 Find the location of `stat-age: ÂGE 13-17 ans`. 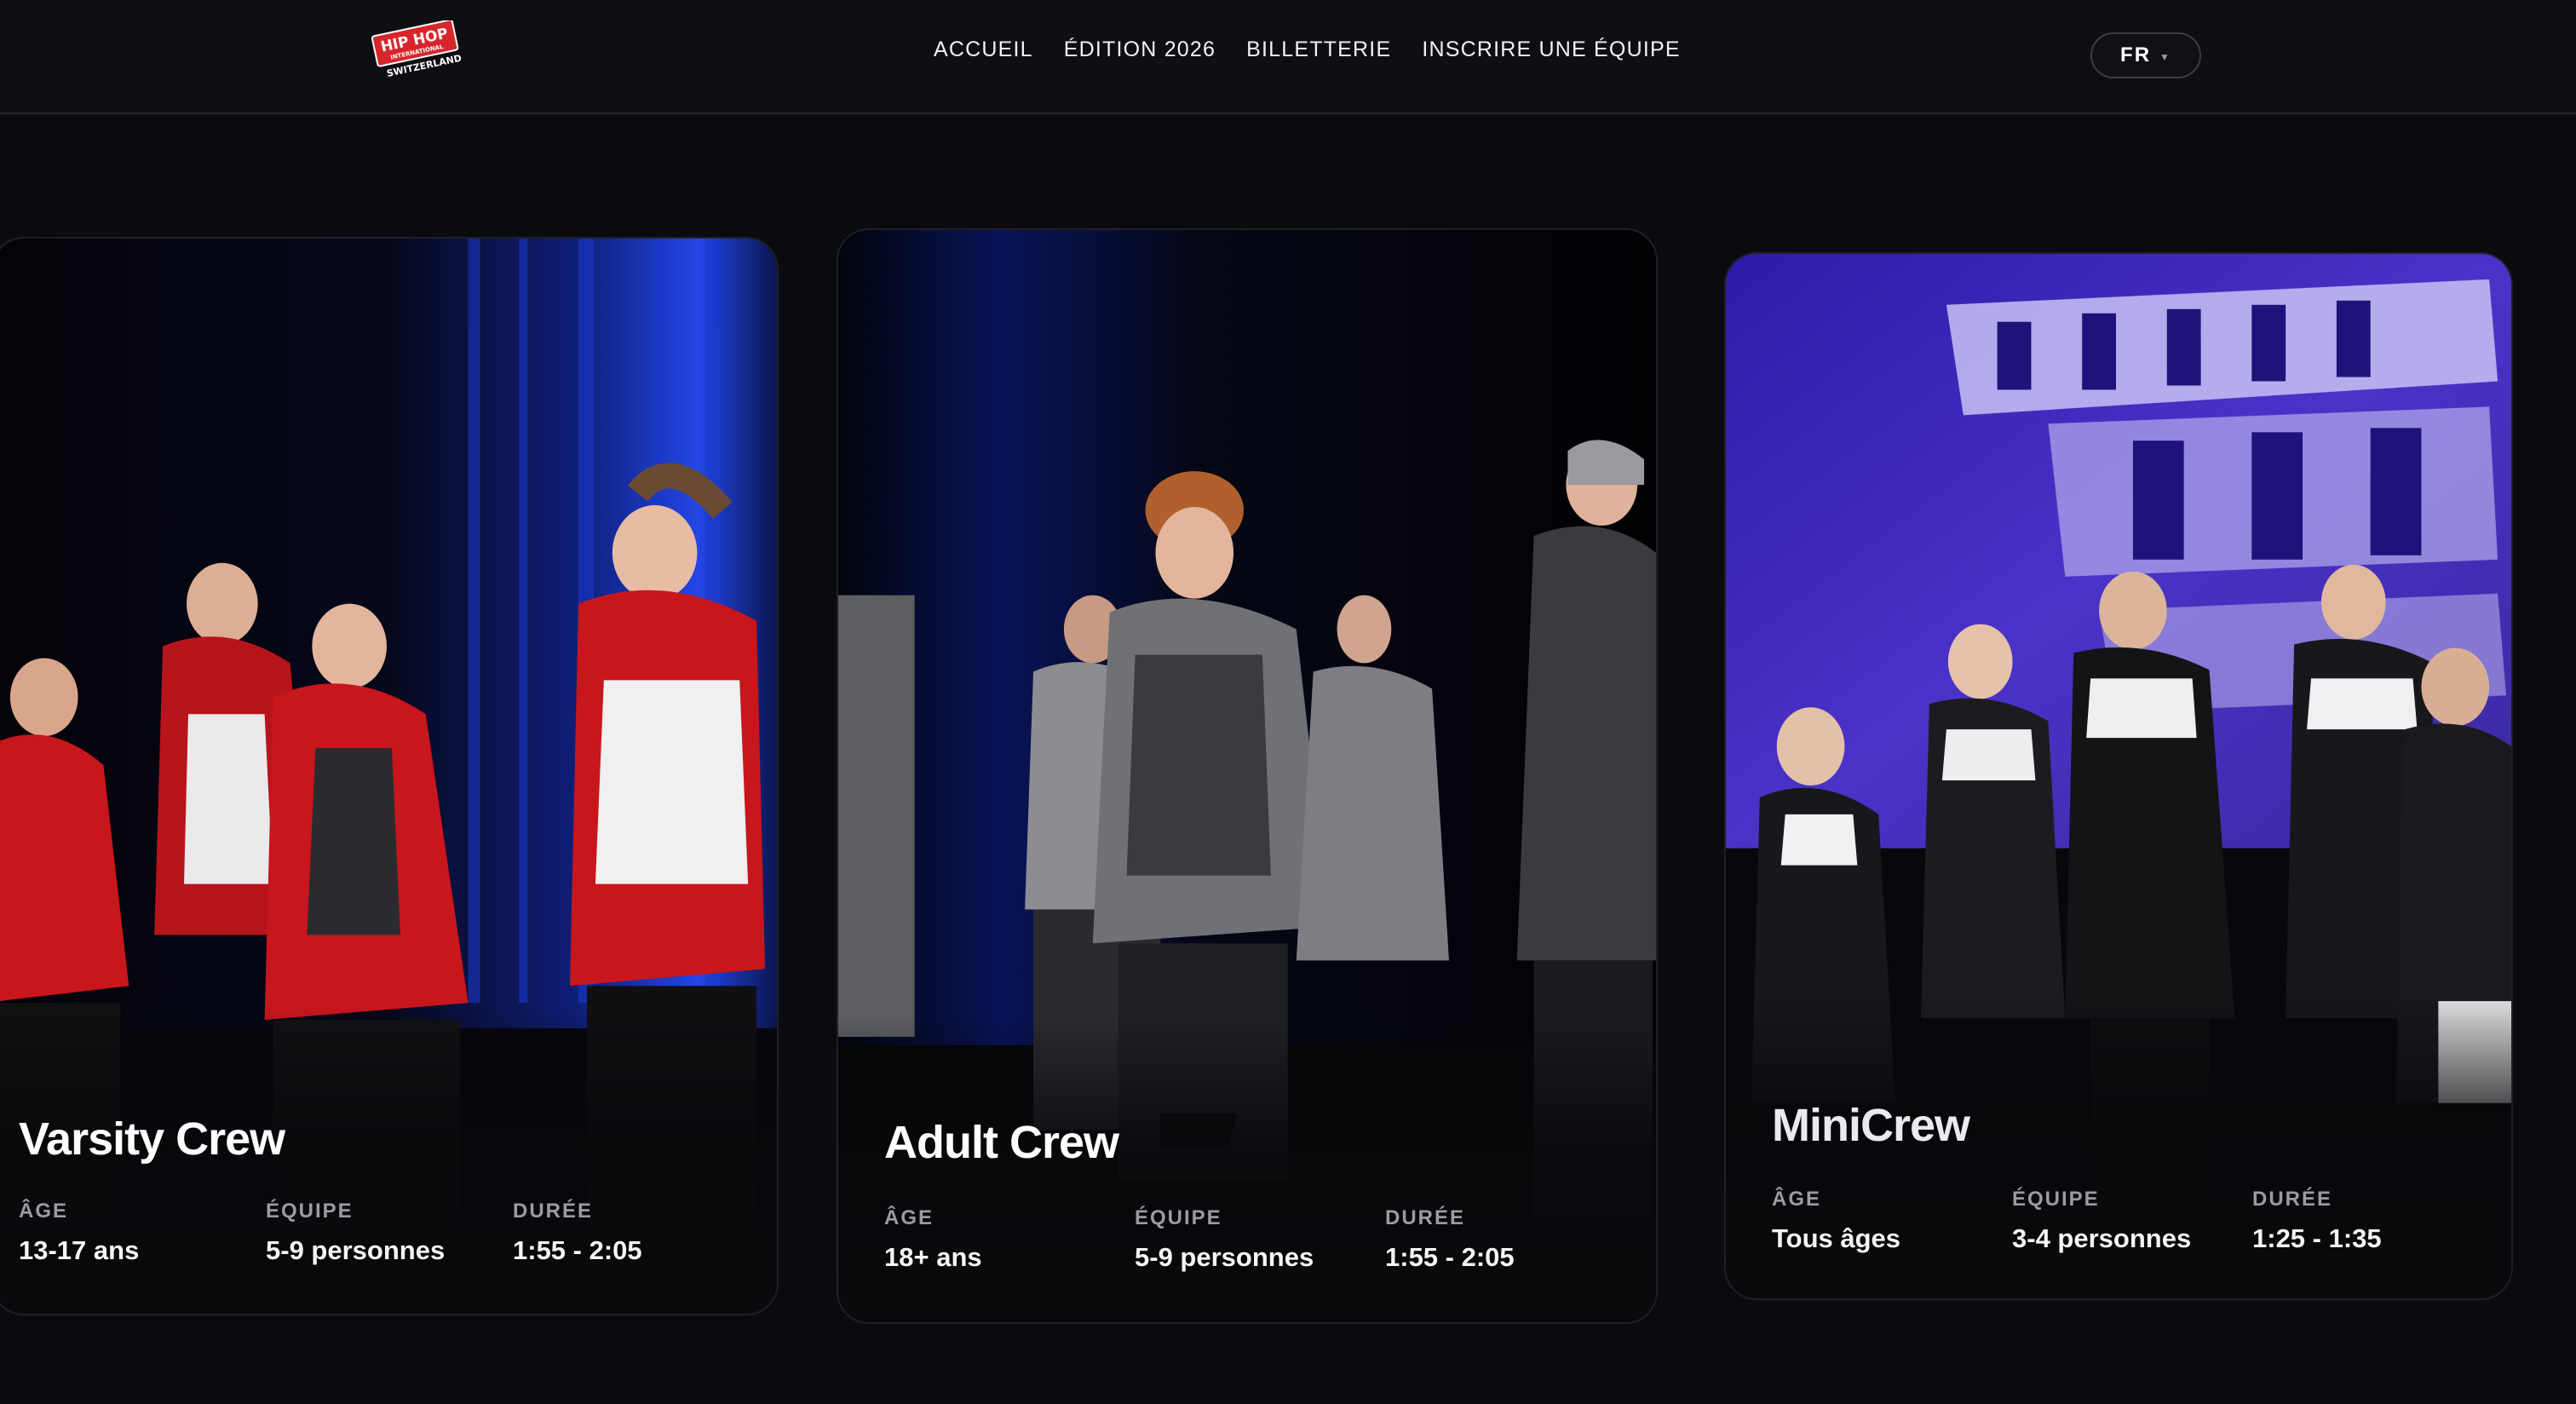

stat-age: ÂGE 13-17 ans is located at coordinates (142, 1233).